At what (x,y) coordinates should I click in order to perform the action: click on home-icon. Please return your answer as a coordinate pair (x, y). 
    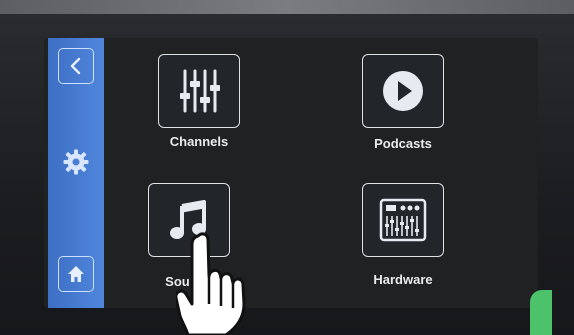
    Looking at the image, I should click on (76, 274).